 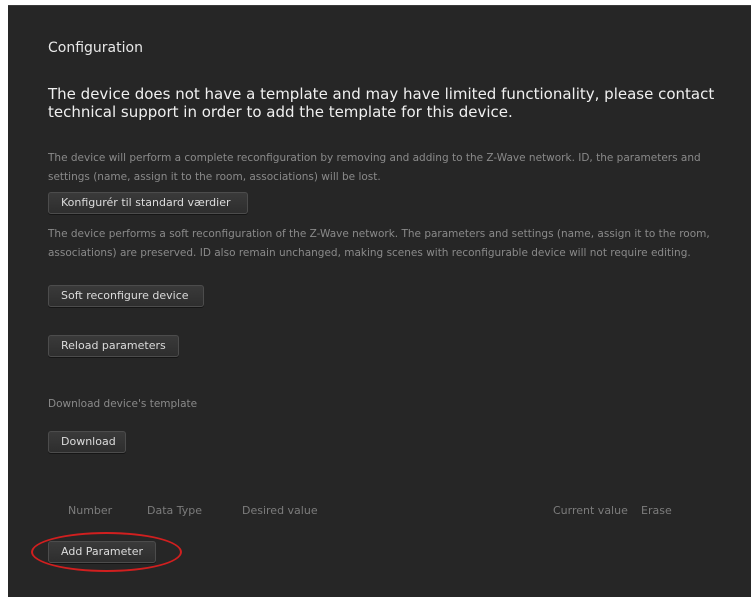 I want to click on column-current-value: Current value, so click(x=590, y=510).